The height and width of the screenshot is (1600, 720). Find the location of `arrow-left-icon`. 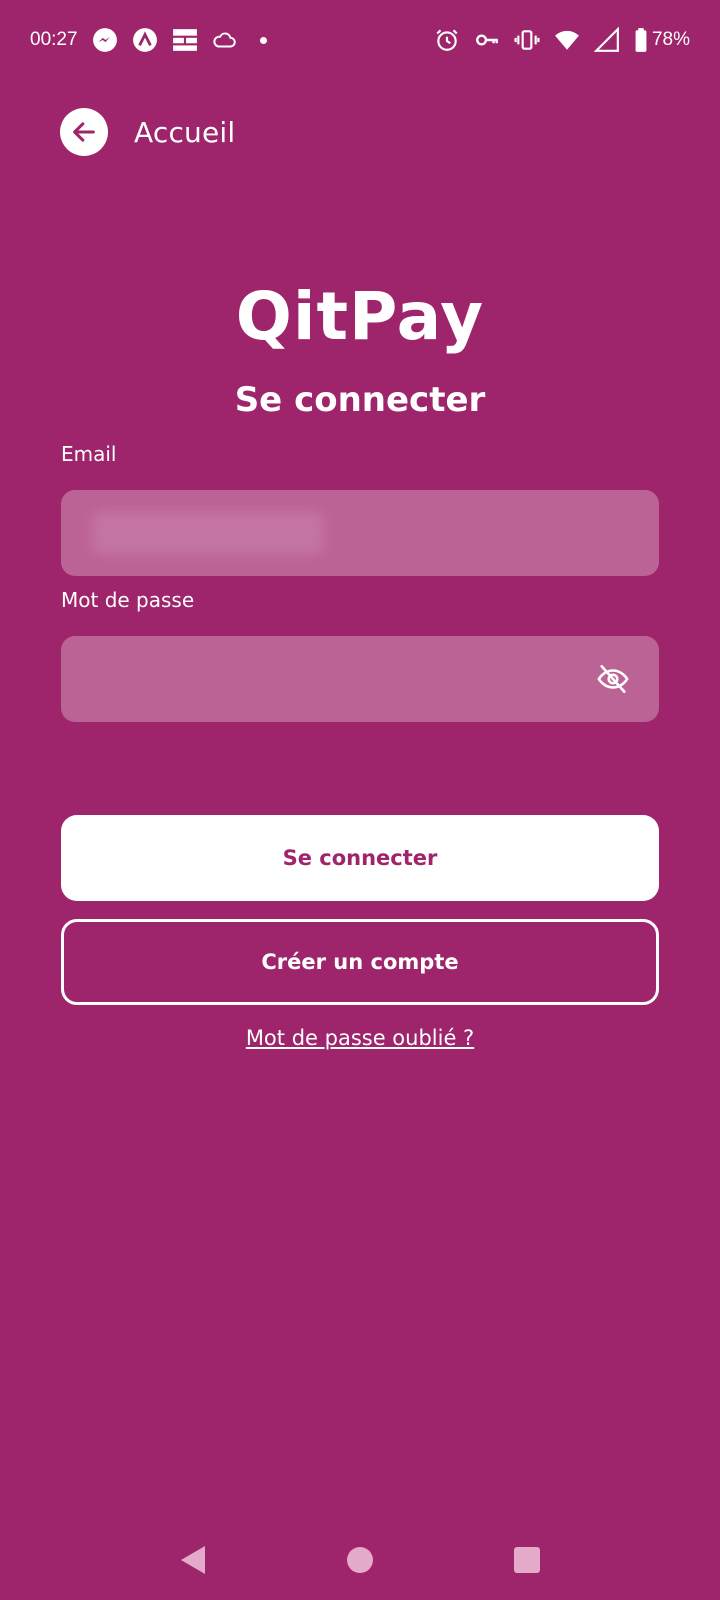

arrow-left-icon is located at coordinates (84, 132).